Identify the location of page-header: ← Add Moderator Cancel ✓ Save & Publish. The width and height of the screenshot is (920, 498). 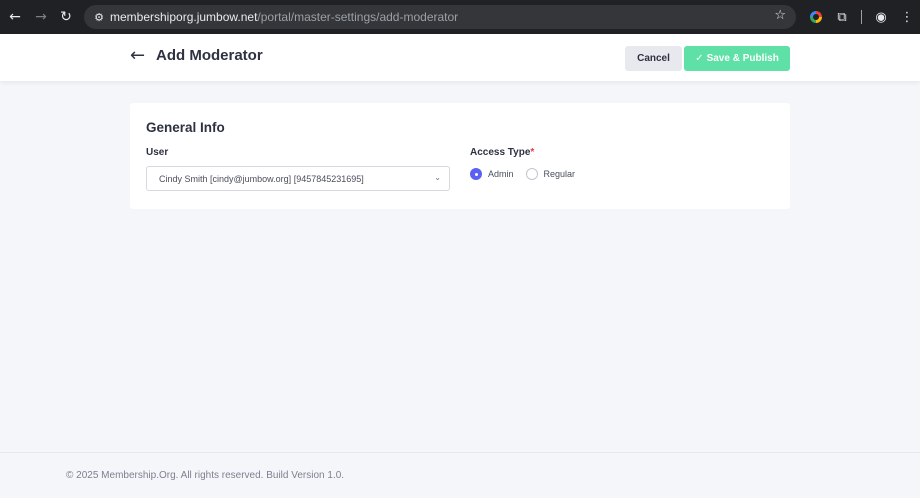
(460, 57).